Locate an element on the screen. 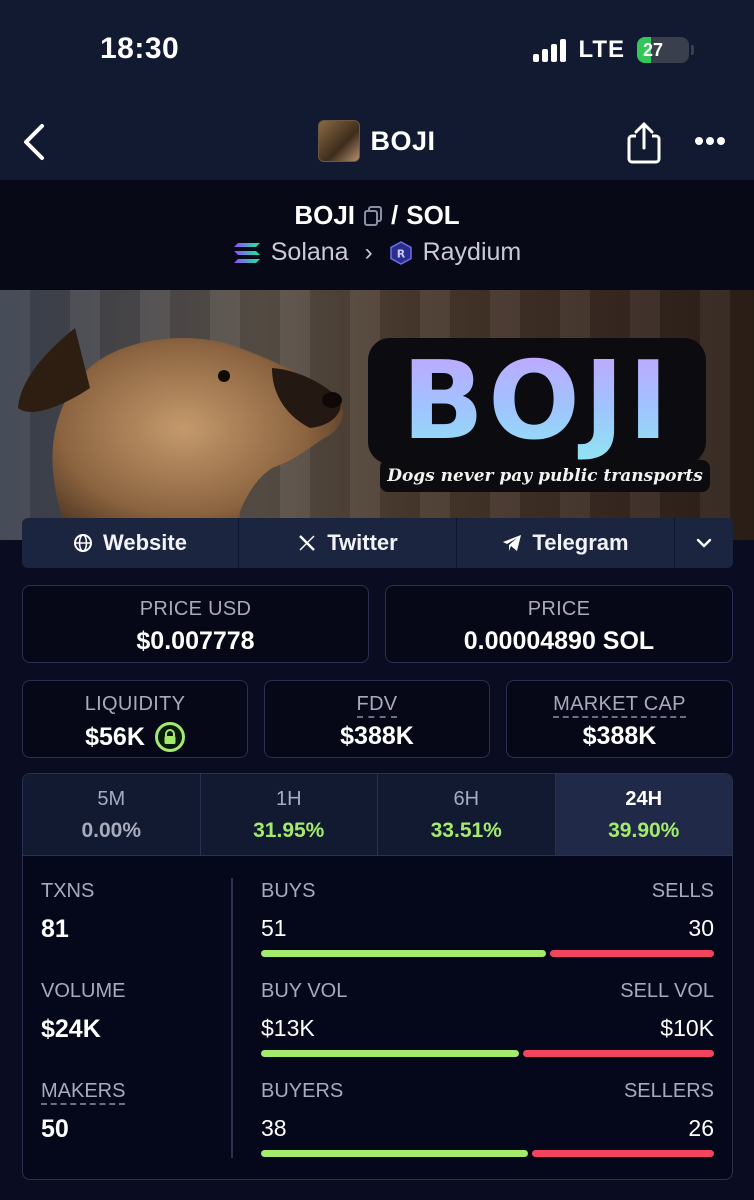 Image resolution: width=754 pixels, height=1200 pixels. tab-change: 31.95% is located at coordinates (289, 830).